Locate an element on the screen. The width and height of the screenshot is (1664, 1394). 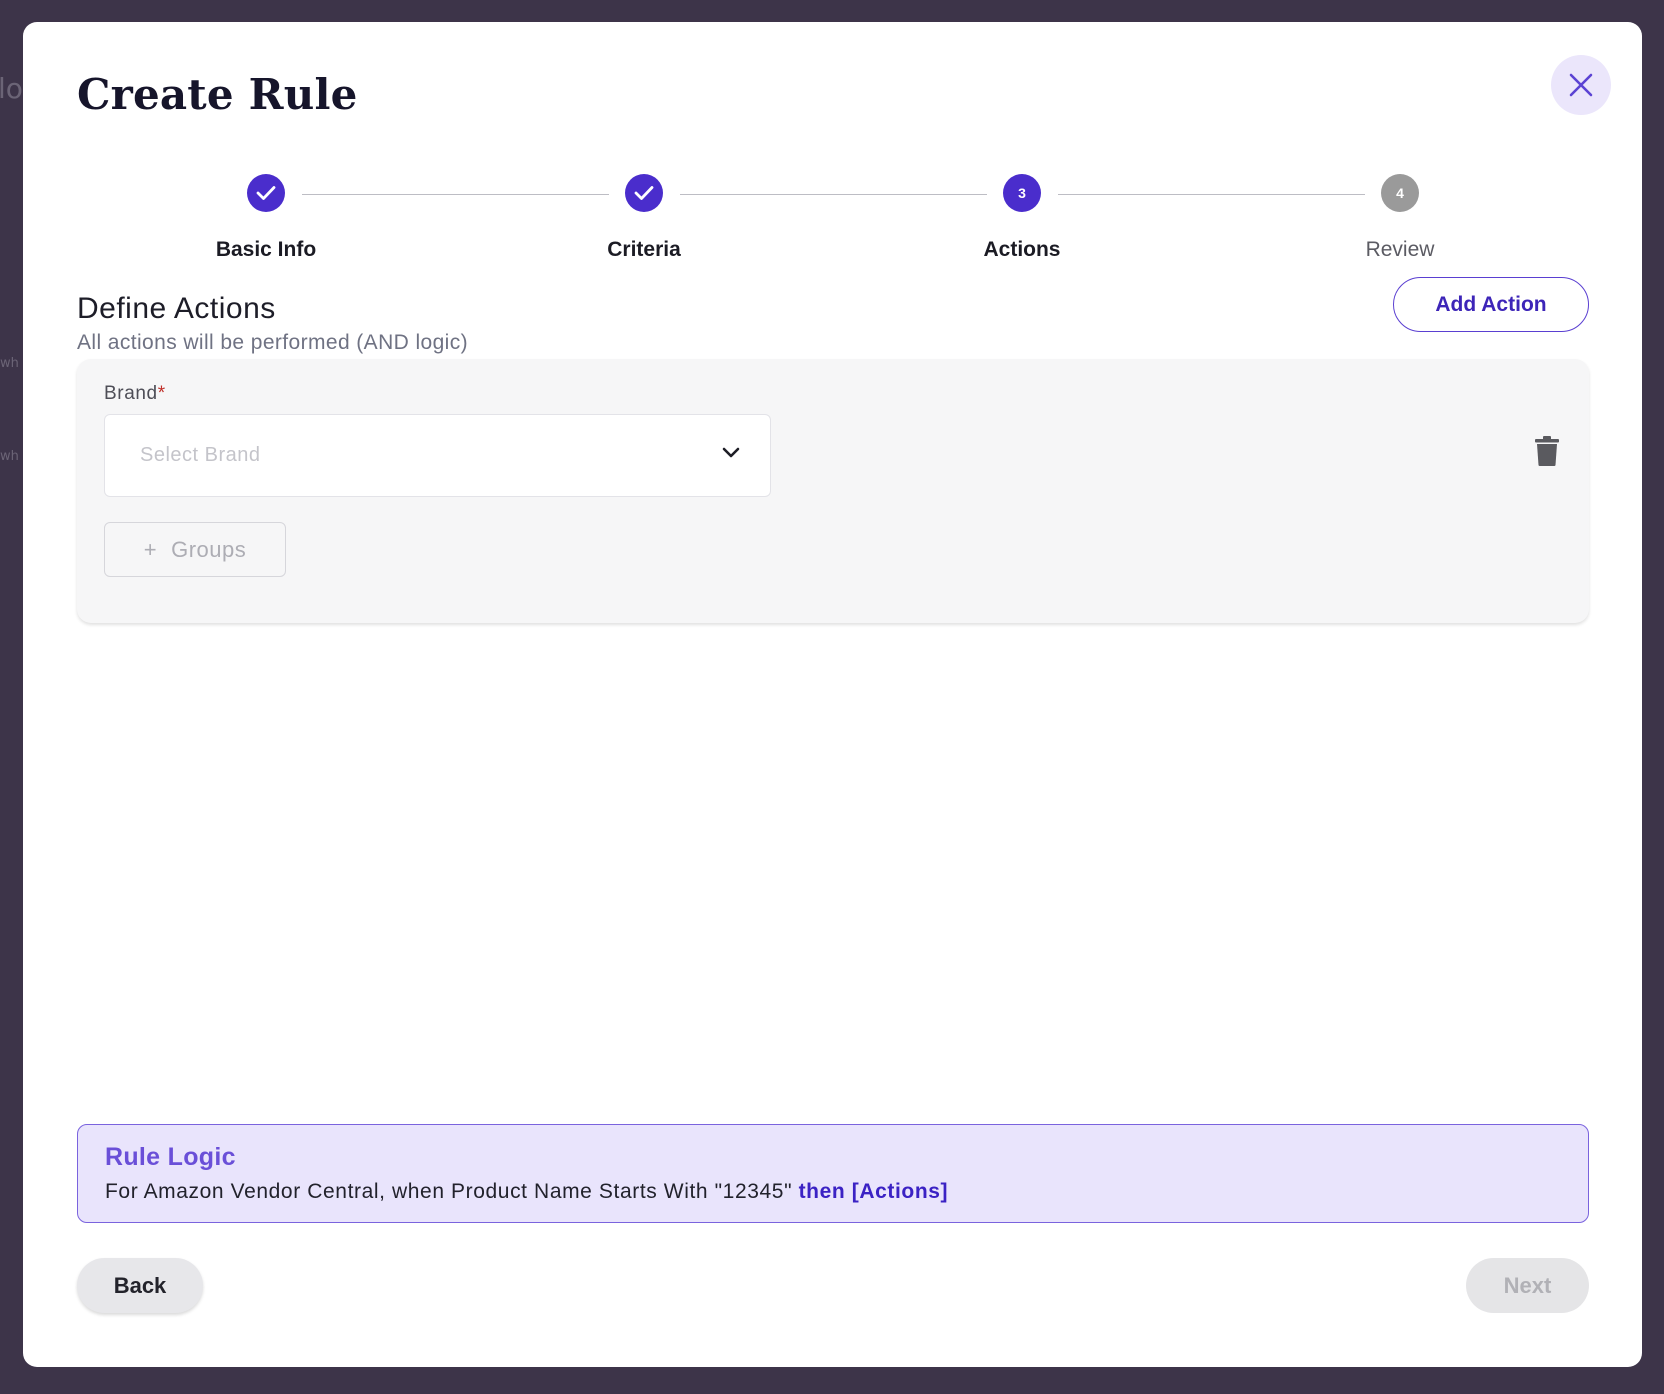
add-groups-button: + Groups is located at coordinates (195, 549).